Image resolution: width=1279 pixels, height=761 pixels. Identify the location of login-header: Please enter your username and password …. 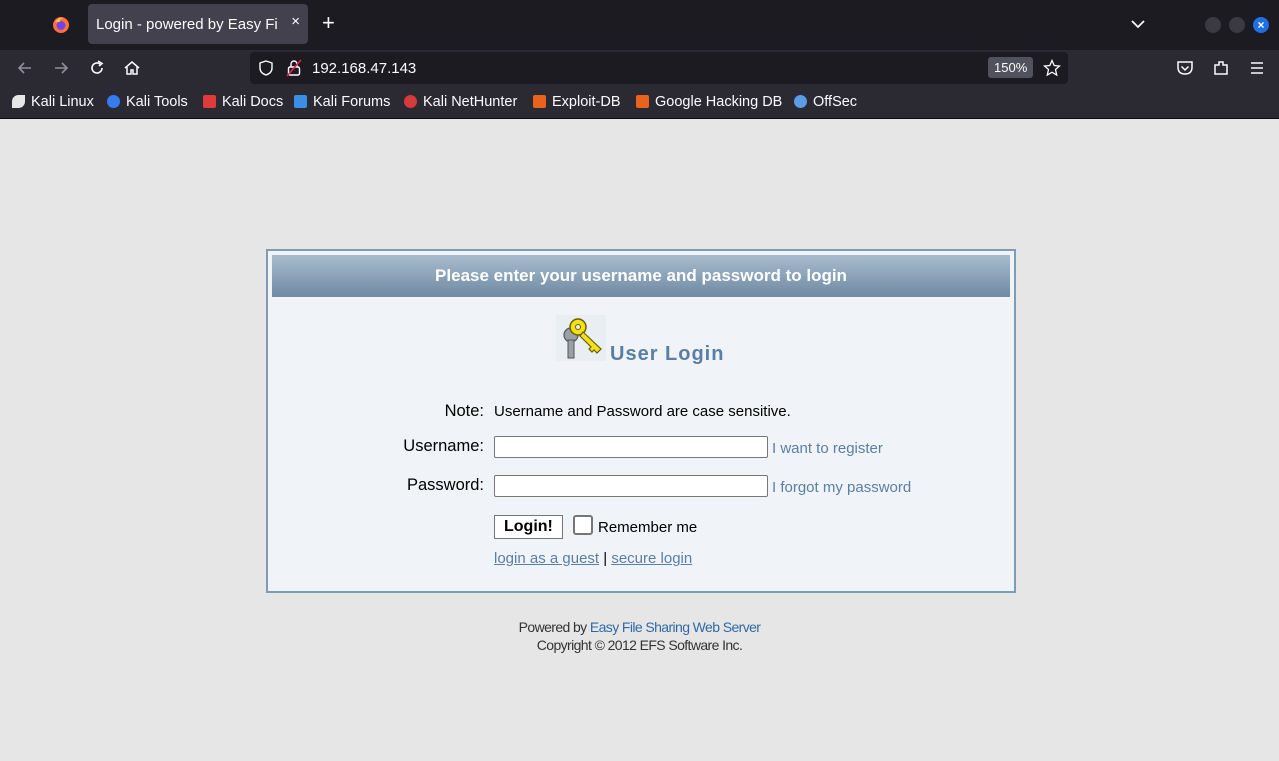
(641, 276).